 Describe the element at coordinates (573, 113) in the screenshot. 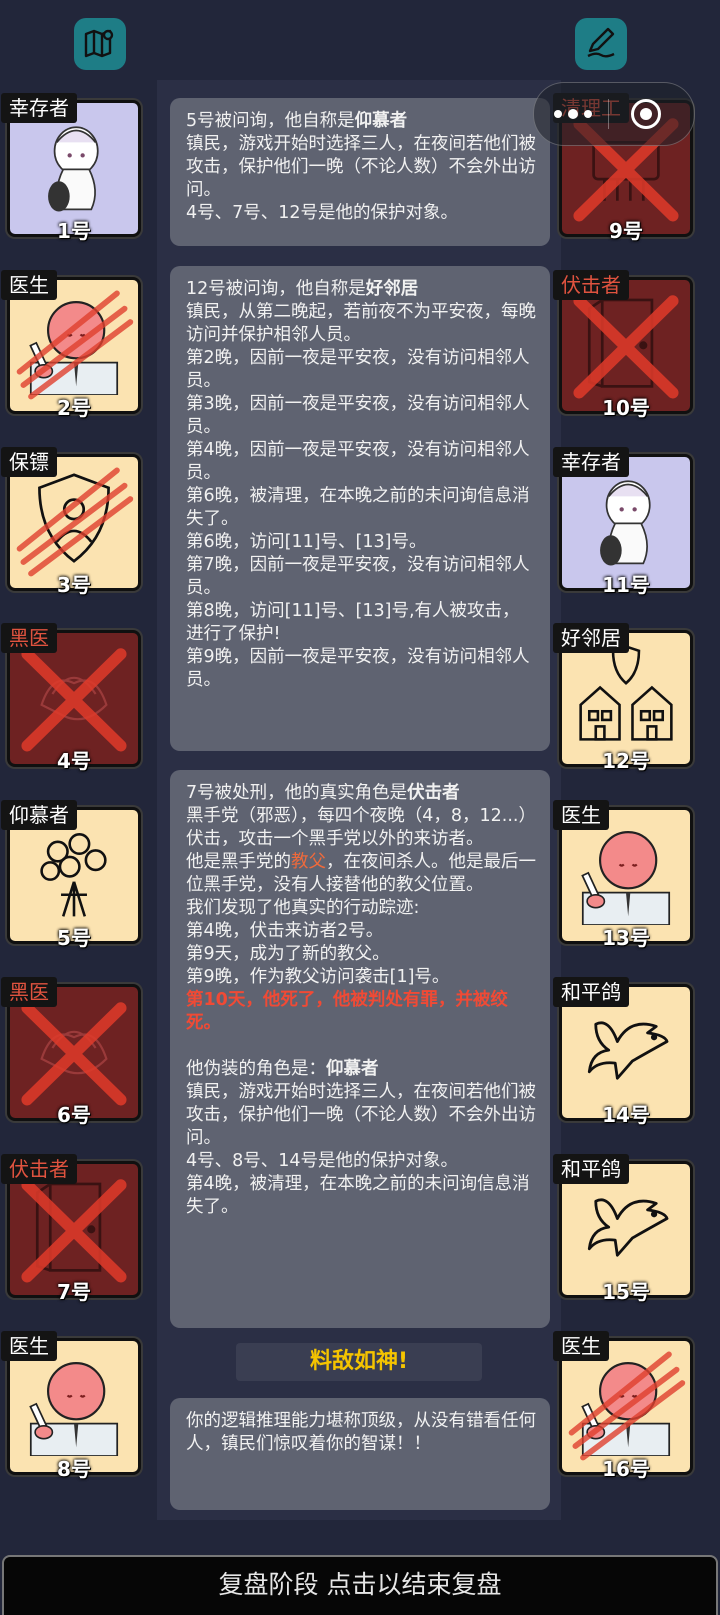

I see `more-menu-icon` at that location.